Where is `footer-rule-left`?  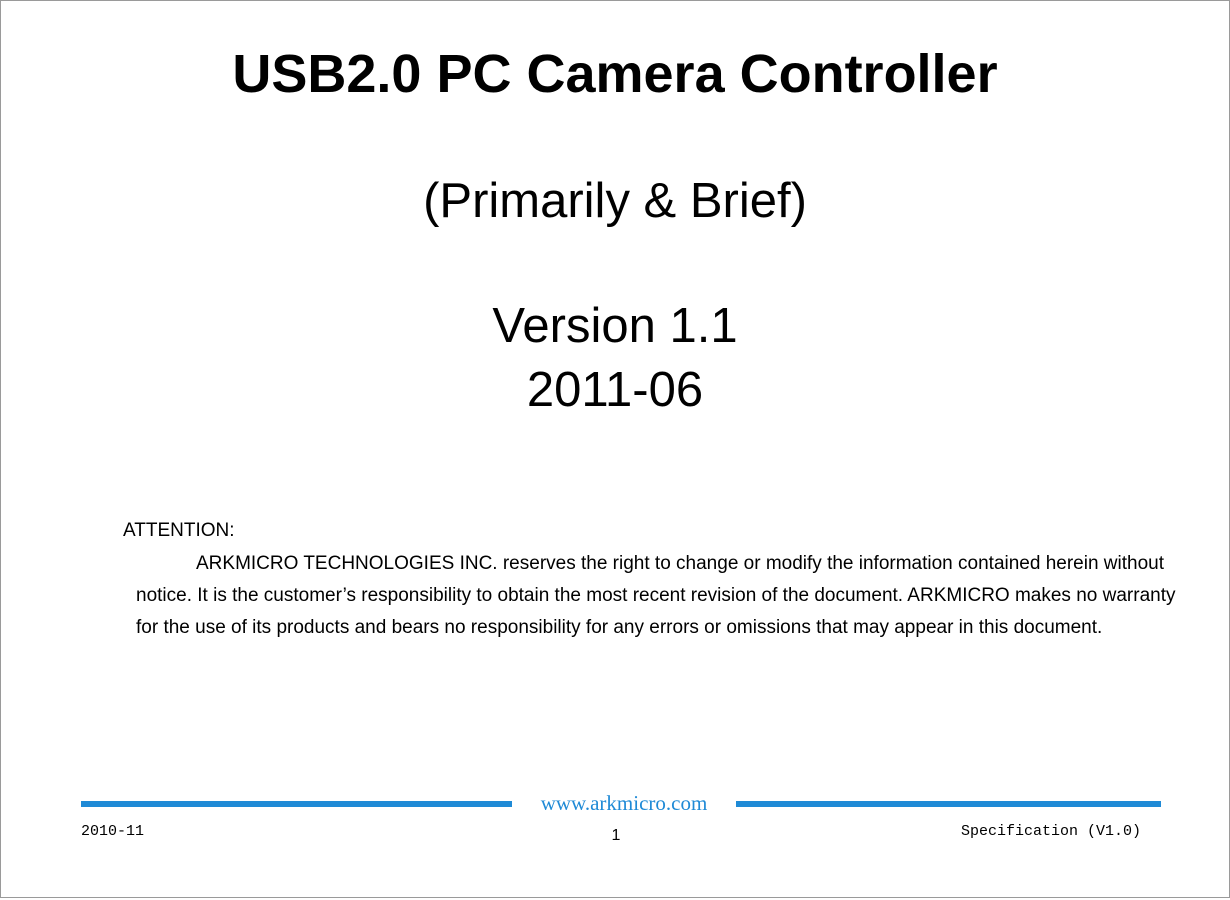 footer-rule-left is located at coordinates (296, 804).